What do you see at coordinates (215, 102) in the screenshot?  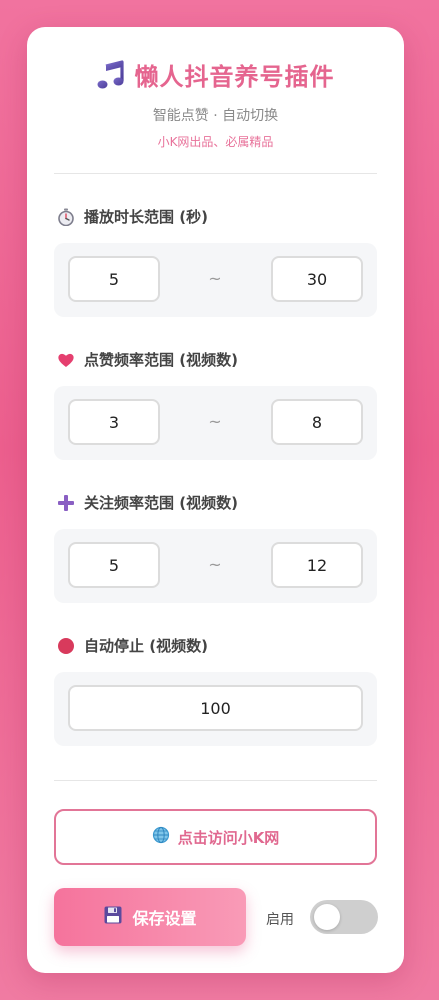 I see `header: 懒人抖音养号插件 智能点赞 · 自动切换 小K网出品、必属精品` at bounding box center [215, 102].